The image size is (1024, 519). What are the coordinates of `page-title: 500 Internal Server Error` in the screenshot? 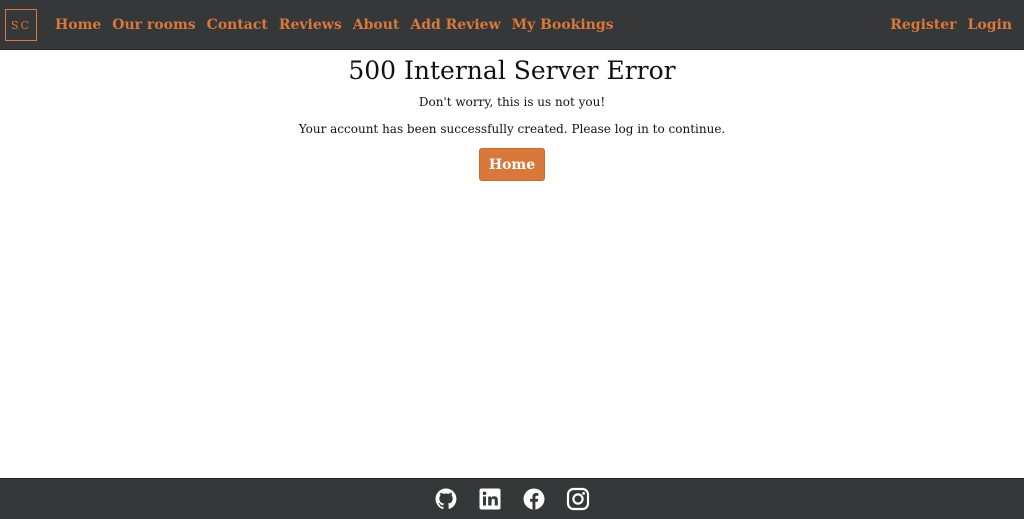 It's located at (512, 70).